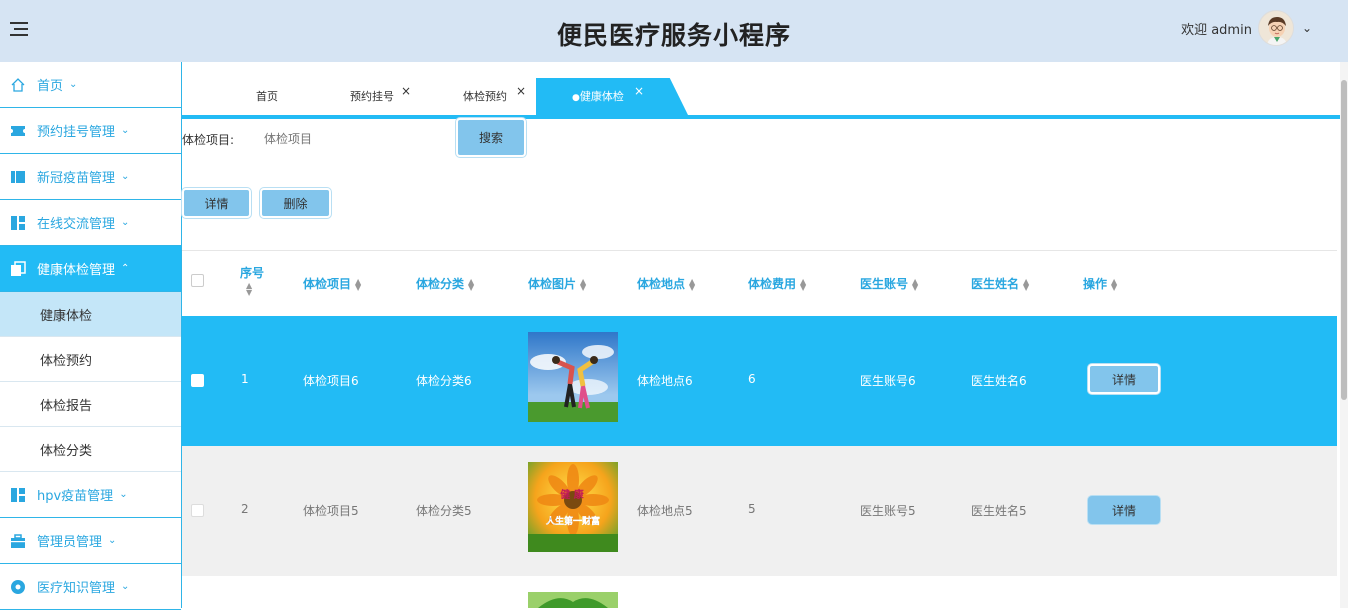 This screenshot has width=1348, height=610. What do you see at coordinates (18, 540) in the screenshot?
I see `briefcase-icon` at bounding box center [18, 540].